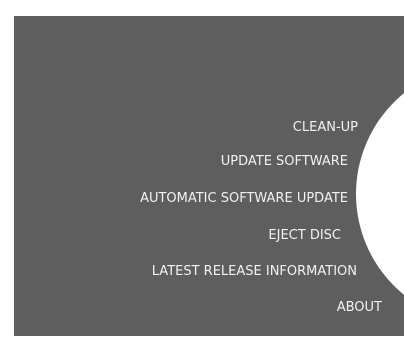 The width and height of the screenshot is (404, 338). Describe the element at coordinates (380, 194) in the screenshot. I see `menu-wheel` at that location.